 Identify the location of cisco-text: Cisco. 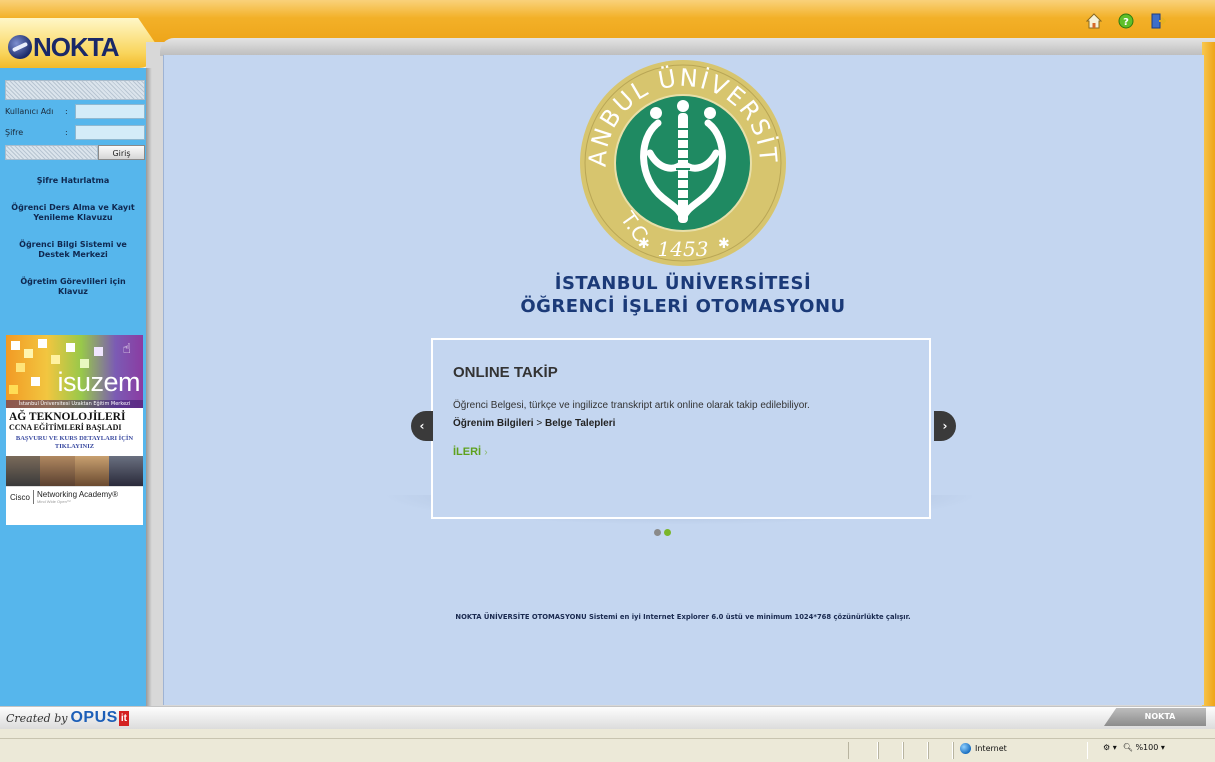
(20, 497).